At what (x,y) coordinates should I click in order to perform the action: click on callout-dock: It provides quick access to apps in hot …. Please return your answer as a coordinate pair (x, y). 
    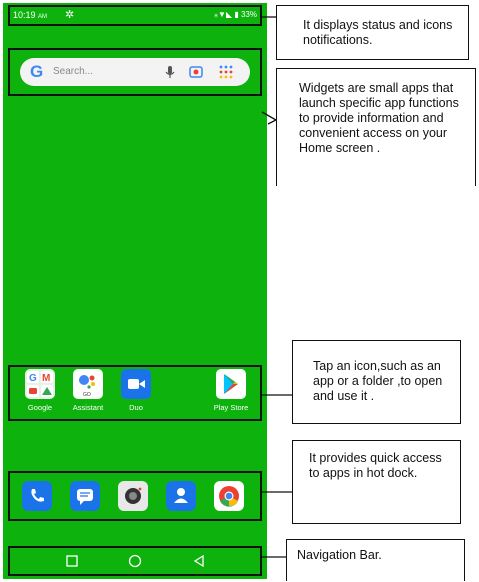
    Looking at the image, I should click on (376, 482).